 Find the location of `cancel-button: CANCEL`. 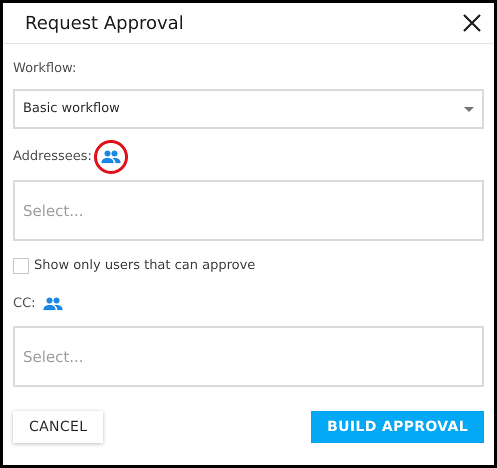

cancel-button: CANCEL is located at coordinates (58, 427).